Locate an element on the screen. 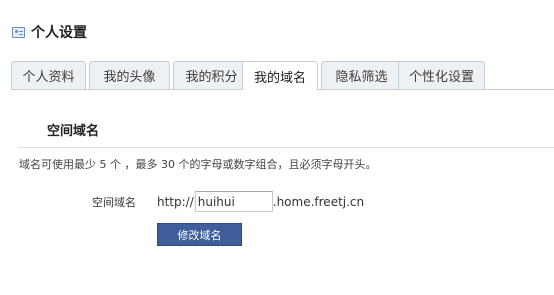 Image resolution: width=554 pixels, height=295 pixels. domain-row: http:// .home.freetj.cn is located at coordinates (260, 201).